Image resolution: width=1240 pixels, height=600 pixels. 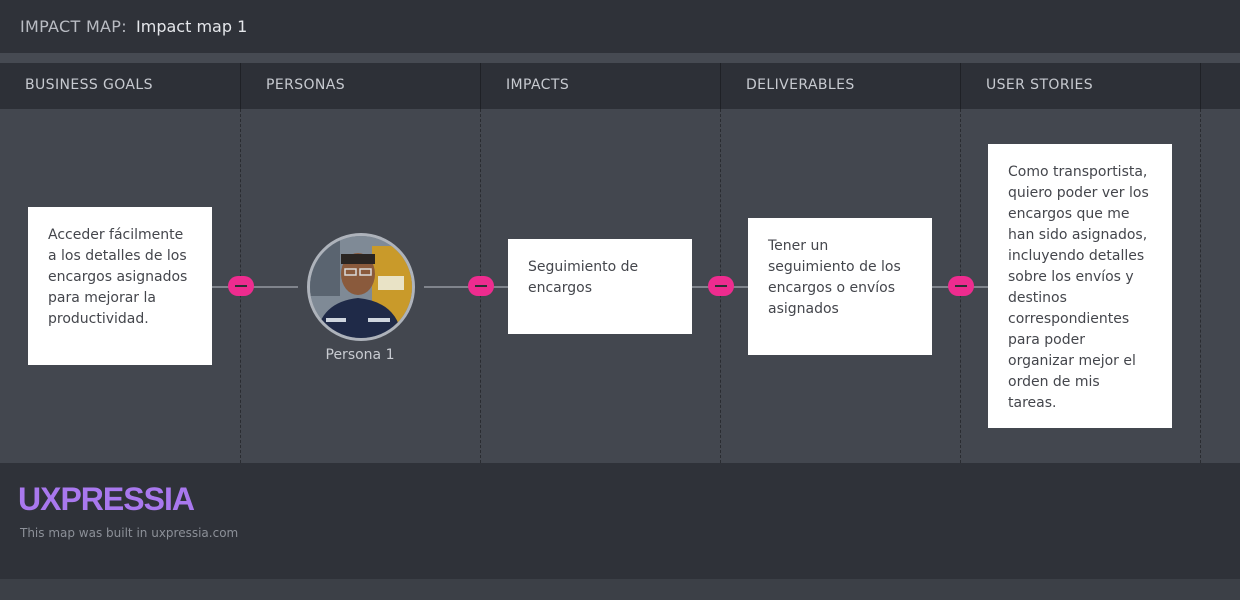 I want to click on collapse-toggle-impact, so click(x=721, y=286).